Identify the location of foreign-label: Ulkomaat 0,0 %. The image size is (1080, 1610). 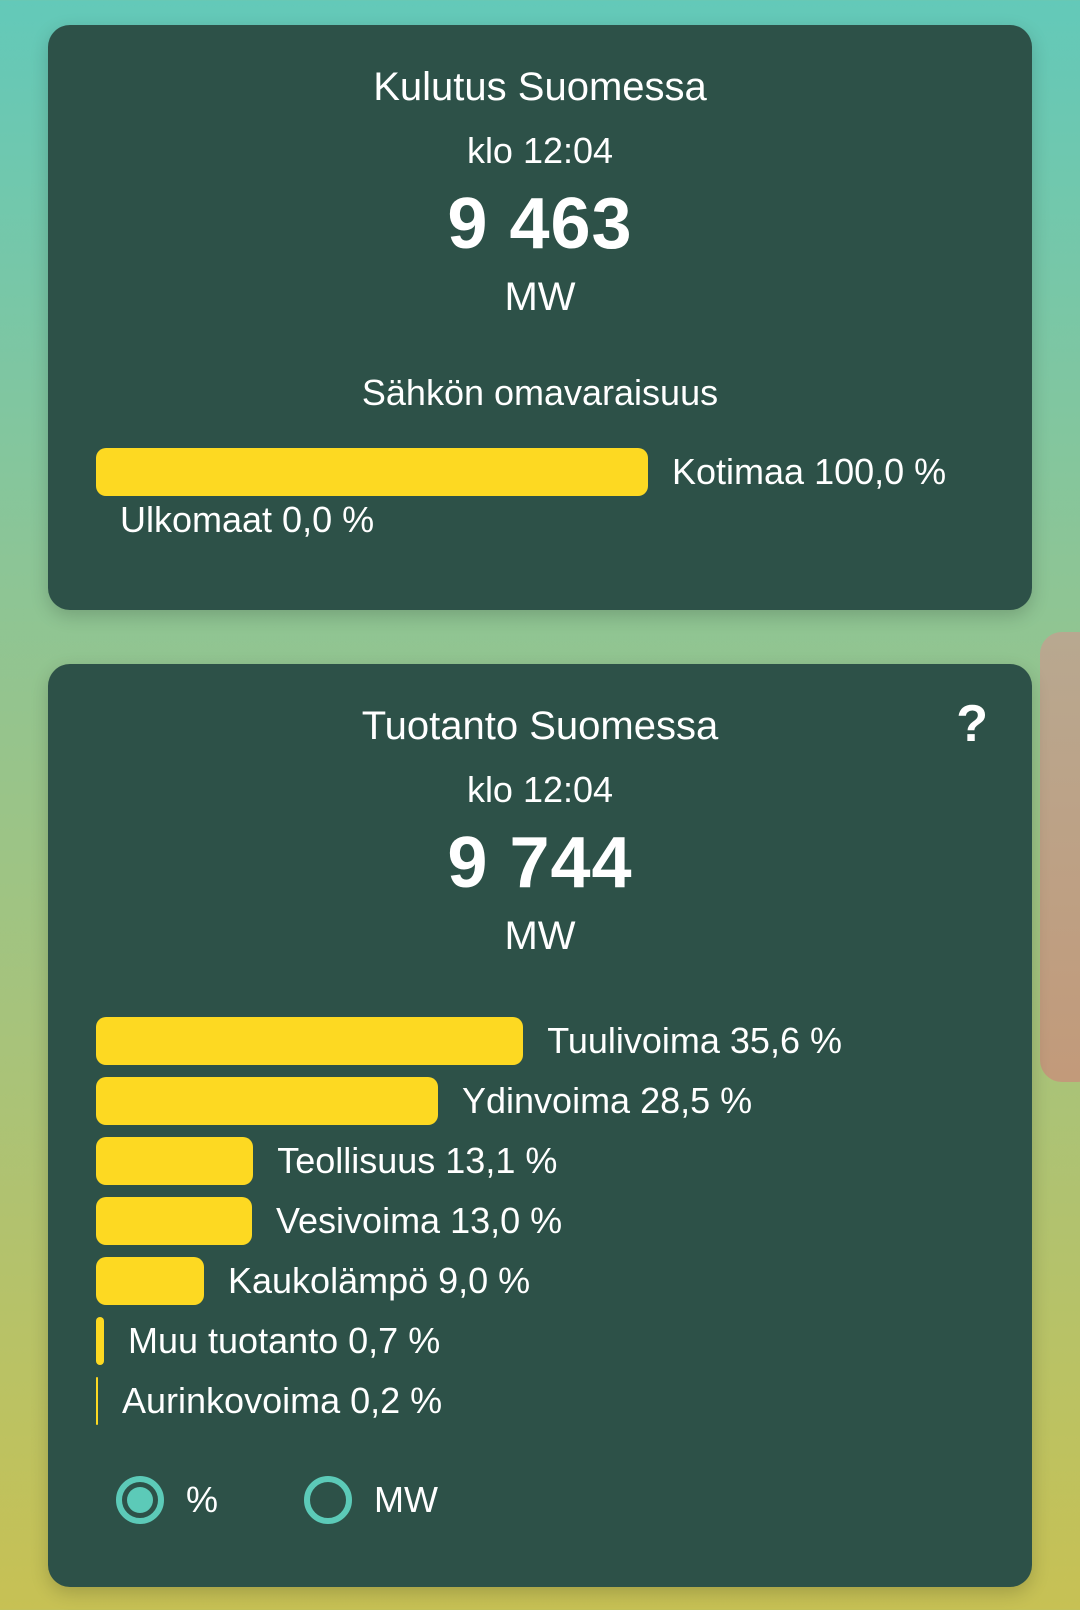
(247, 519).